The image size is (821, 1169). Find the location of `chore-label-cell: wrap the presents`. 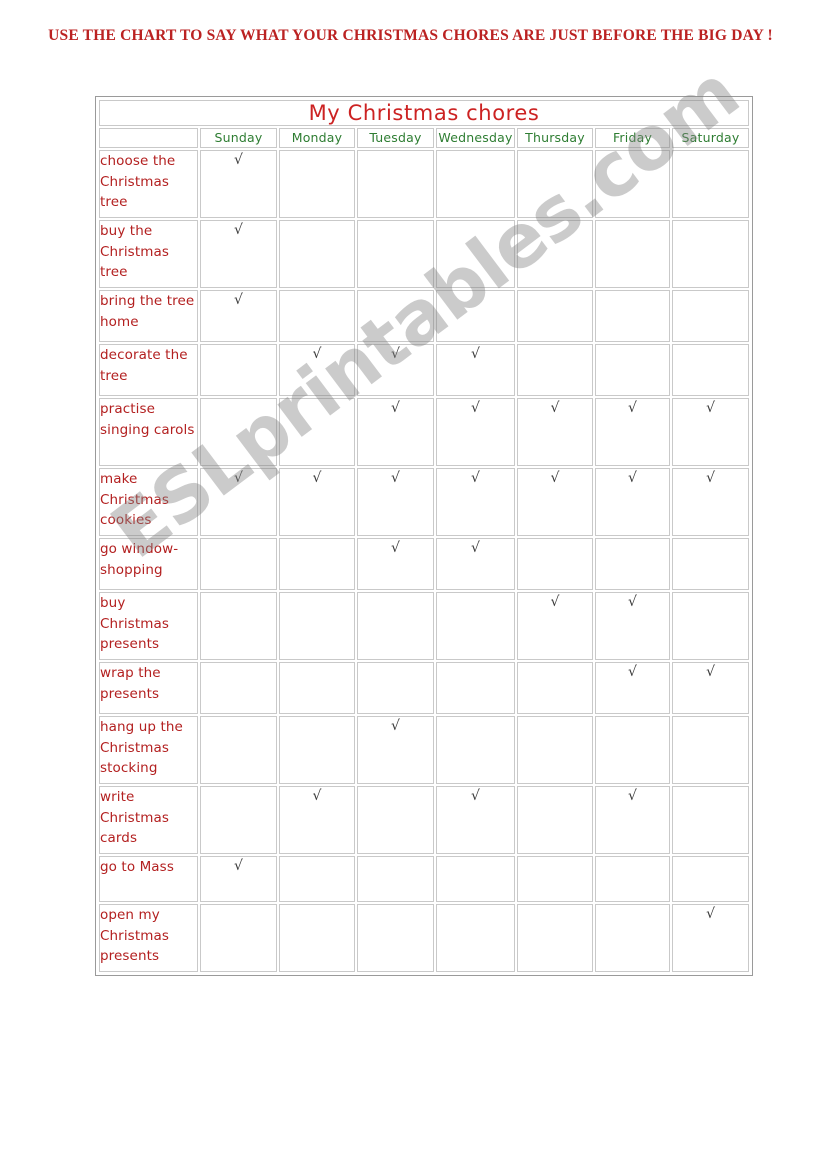

chore-label-cell: wrap the presents is located at coordinates (148, 688).